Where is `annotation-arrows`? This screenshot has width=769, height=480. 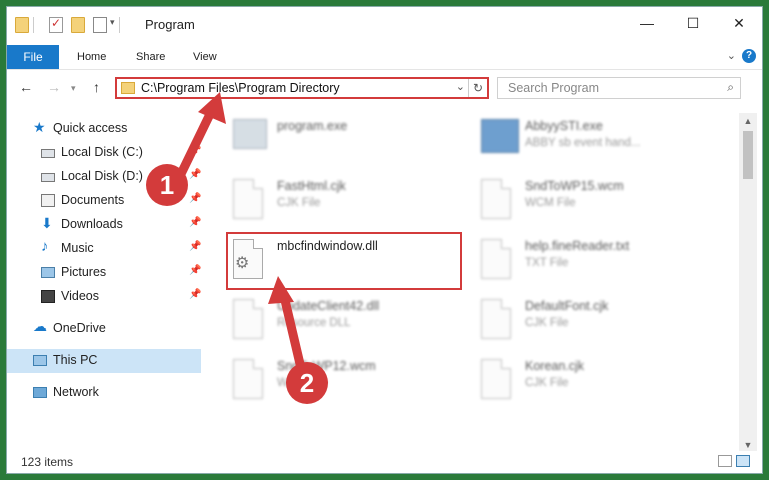 annotation-arrows is located at coordinates (240, 230).